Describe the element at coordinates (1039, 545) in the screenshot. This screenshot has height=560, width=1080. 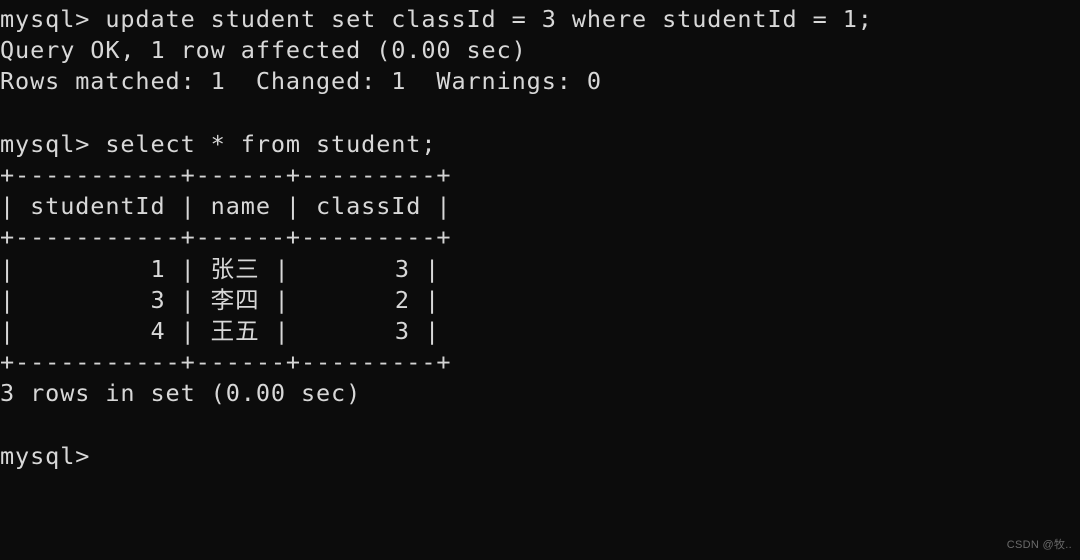
I see `csdn-watermark: CSDN @牧..` at that location.